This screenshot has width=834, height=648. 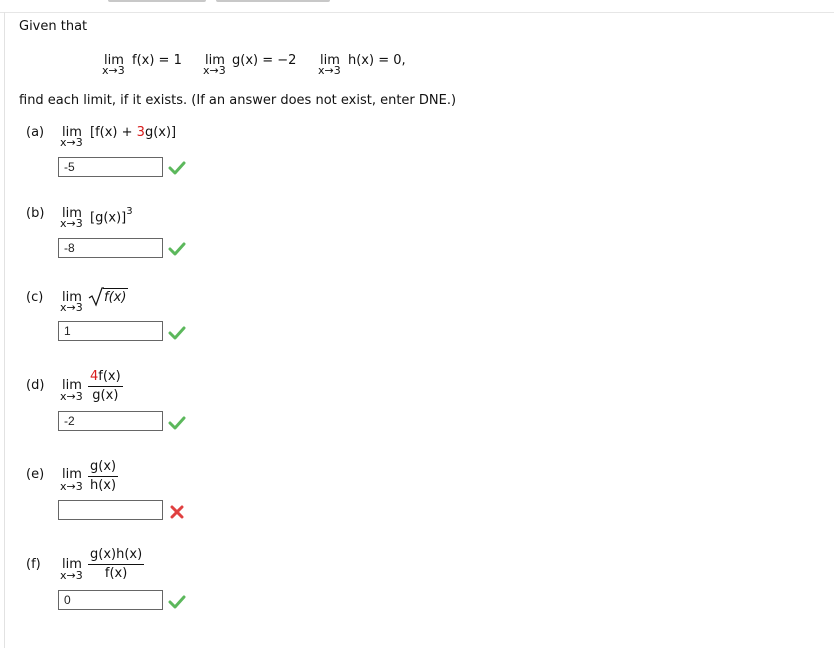 I want to click on part-c-label: (c), so click(x=35, y=297).